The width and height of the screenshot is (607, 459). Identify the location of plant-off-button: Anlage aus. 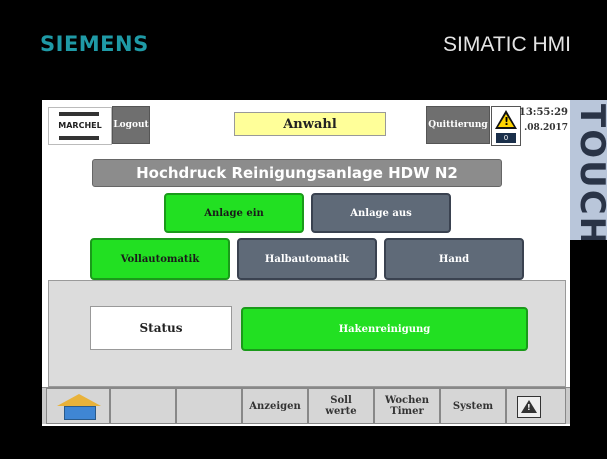
(381, 213).